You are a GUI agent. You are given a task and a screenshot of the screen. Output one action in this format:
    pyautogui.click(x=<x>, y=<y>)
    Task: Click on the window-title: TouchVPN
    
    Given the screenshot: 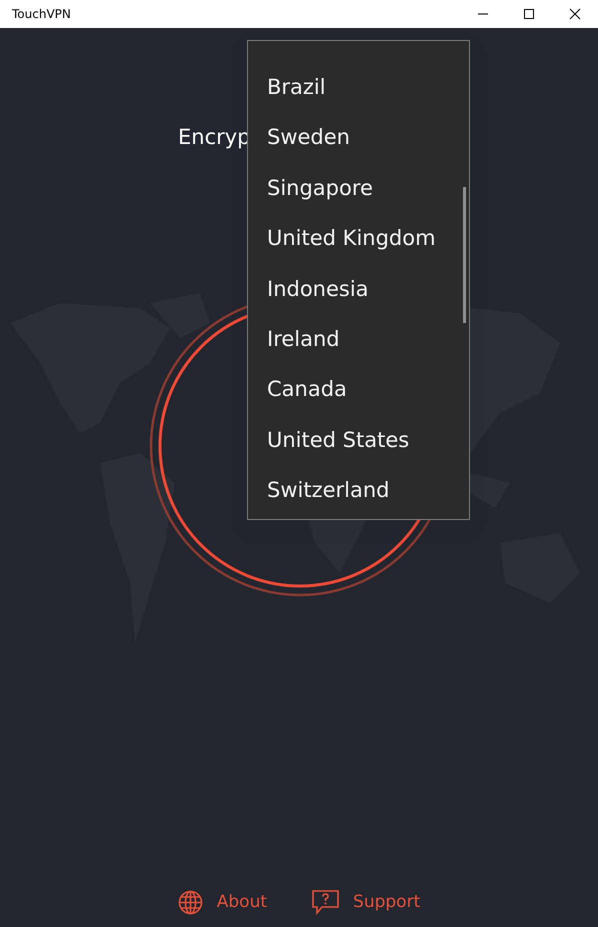 What is the action you would take?
    pyautogui.click(x=41, y=14)
    